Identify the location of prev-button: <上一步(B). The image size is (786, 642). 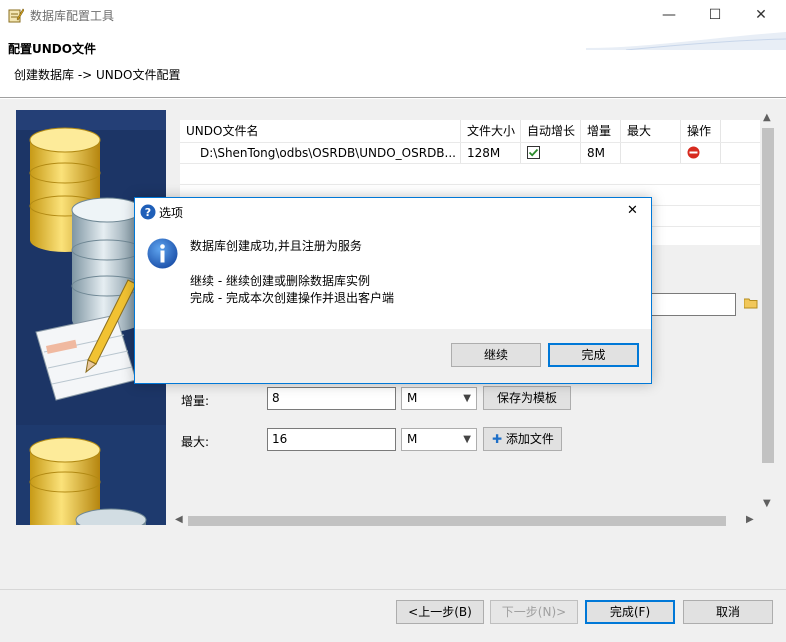
(440, 612).